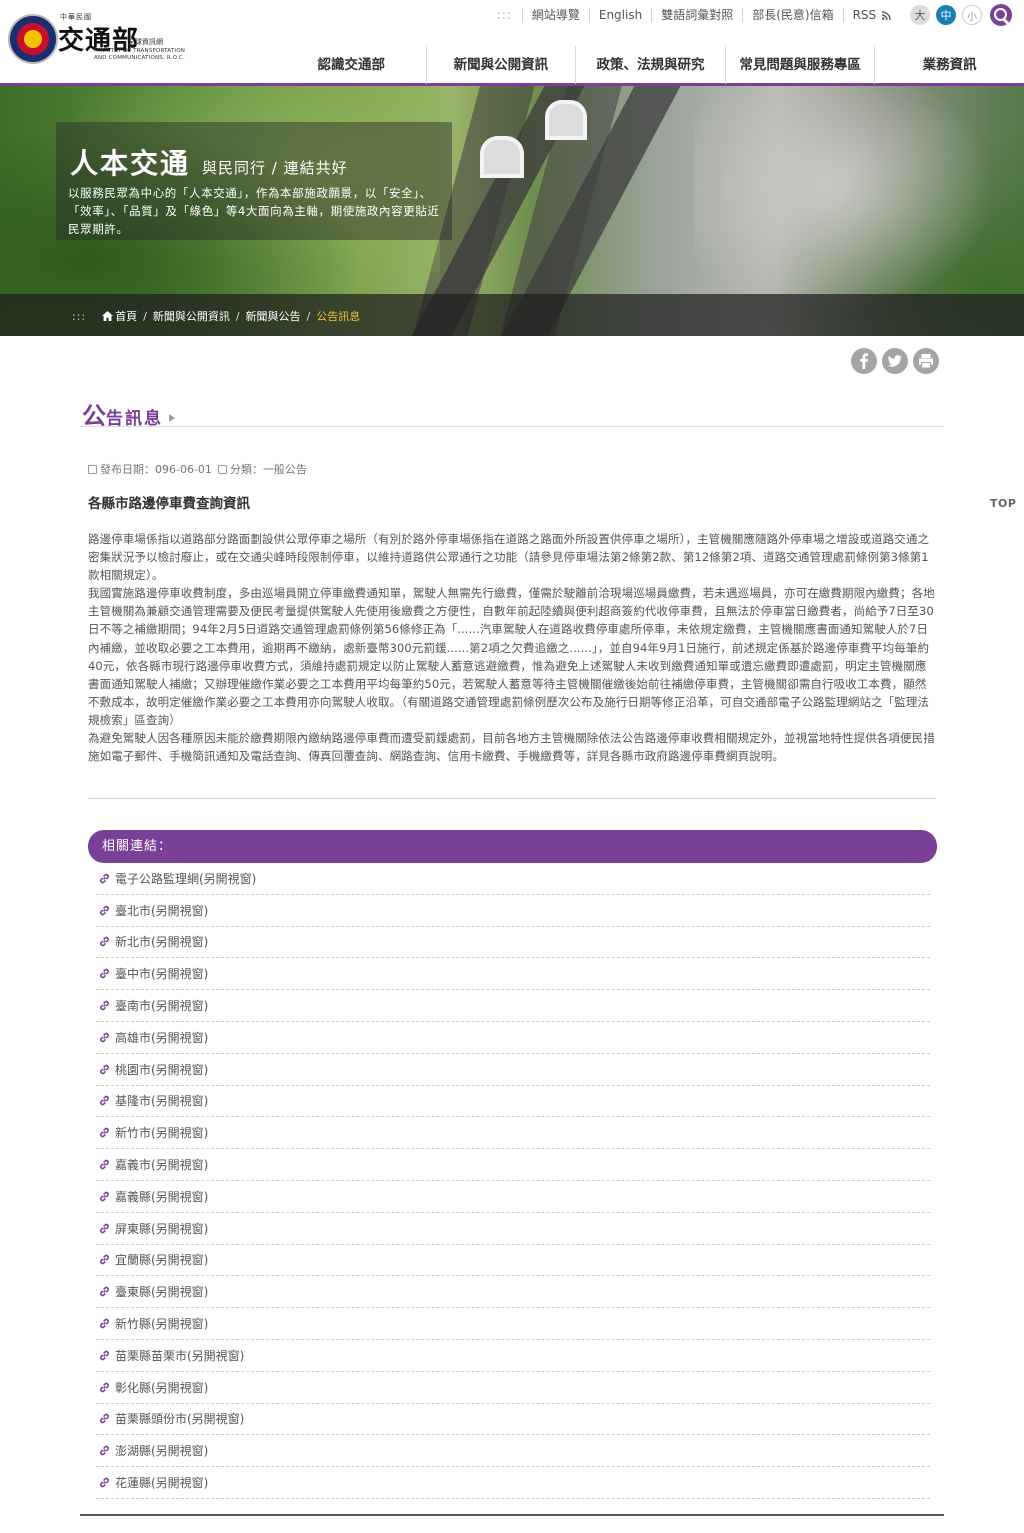  I want to click on breadcrumb: ::: 首頁 / 新聞與公開資訊 / 新聞與公告 / 公告訊息, so click(216, 316).